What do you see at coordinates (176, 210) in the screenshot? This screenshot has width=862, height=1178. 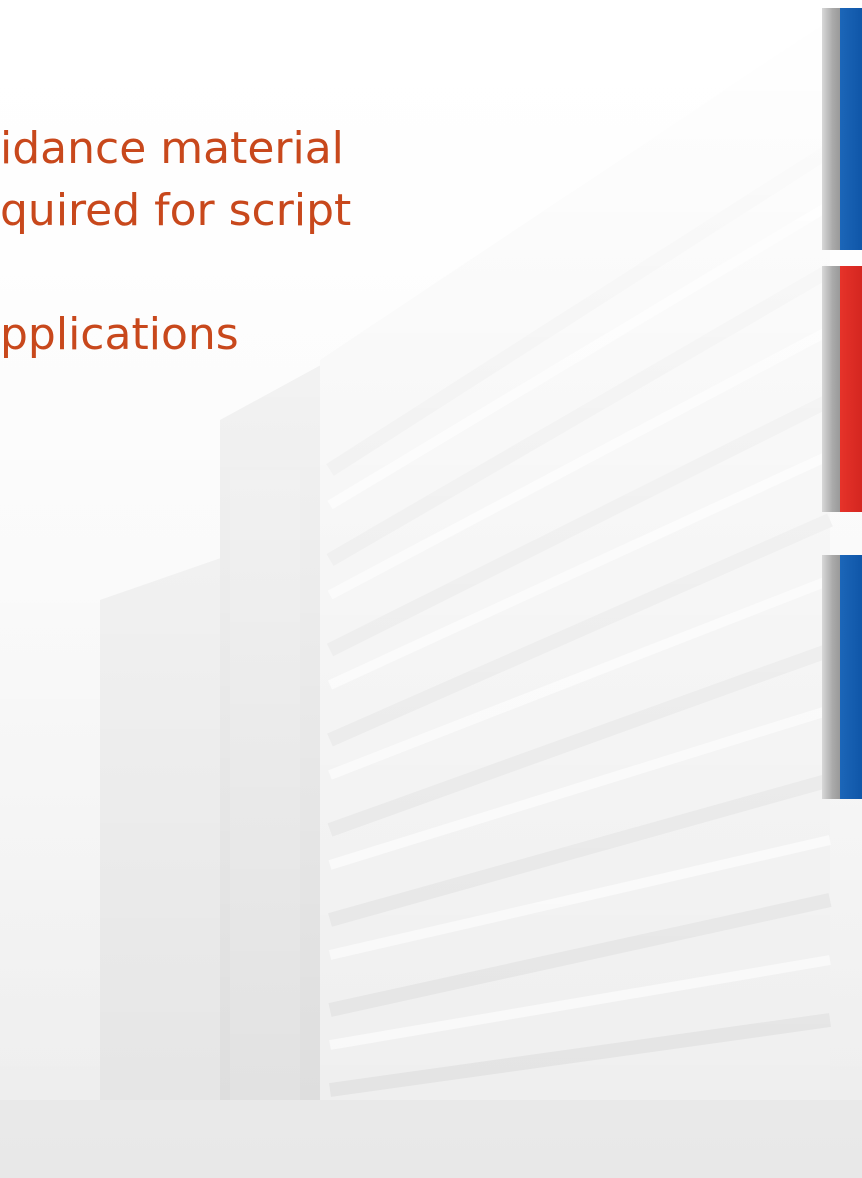 I see `body-text-line-2: quired for script` at bounding box center [176, 210].